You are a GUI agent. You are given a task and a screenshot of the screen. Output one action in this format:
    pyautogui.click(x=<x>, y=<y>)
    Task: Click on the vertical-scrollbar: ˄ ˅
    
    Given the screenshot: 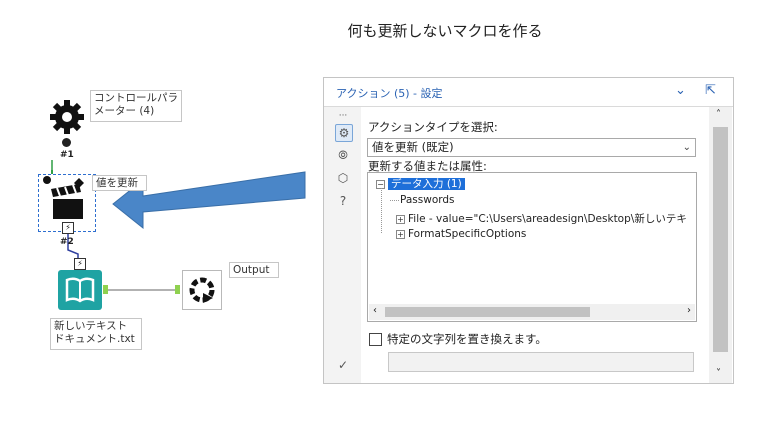 What is the action you would take?
    pyautogui.click(x=720, y=245)
    